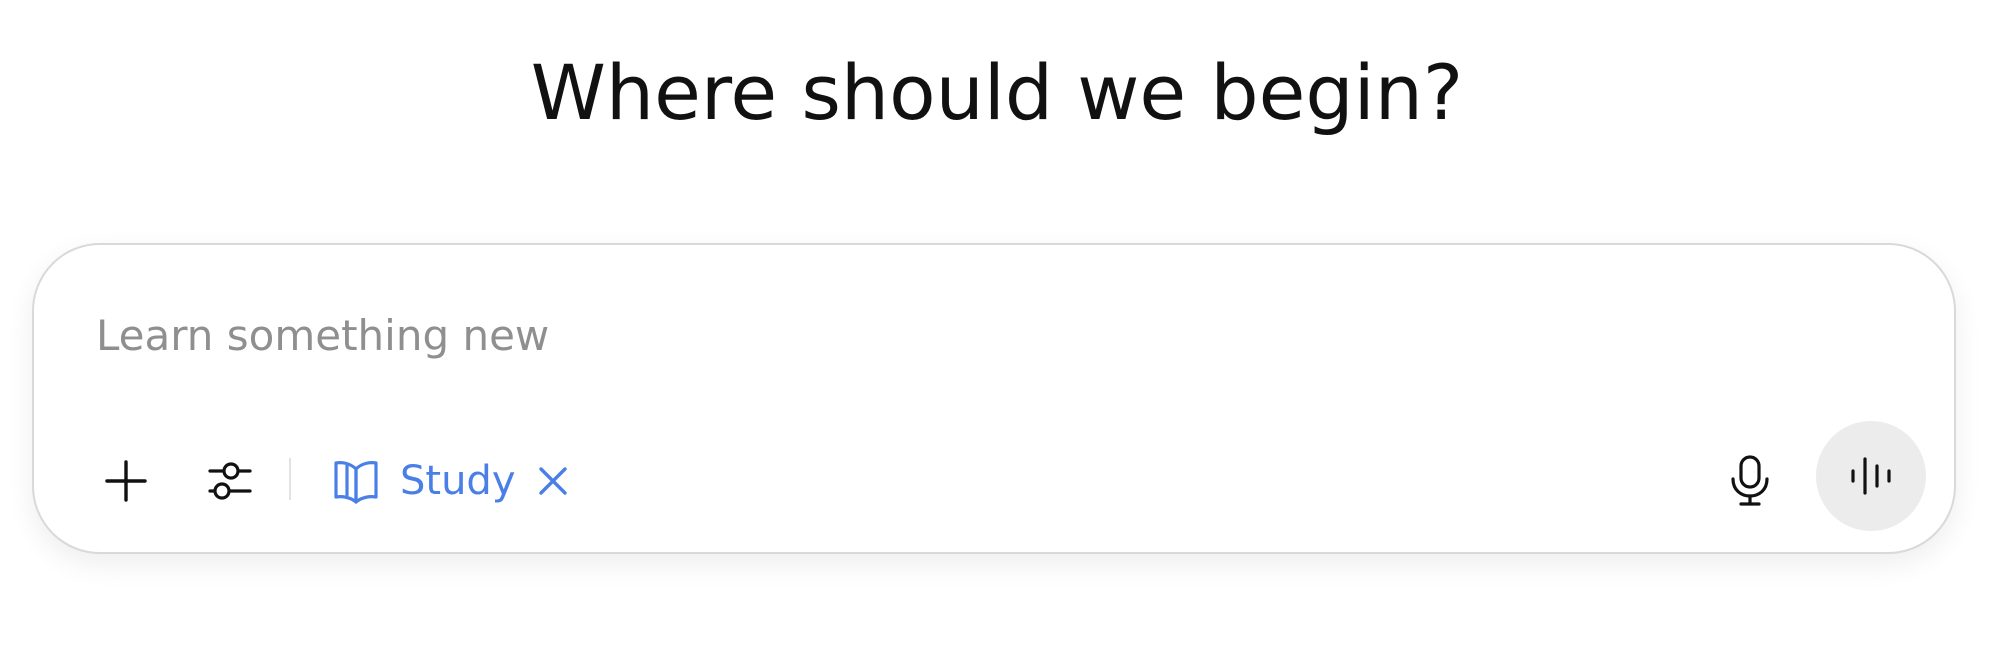 The image size is (1994, 654). I want to click on microphone-icon, so click(1750, 481).